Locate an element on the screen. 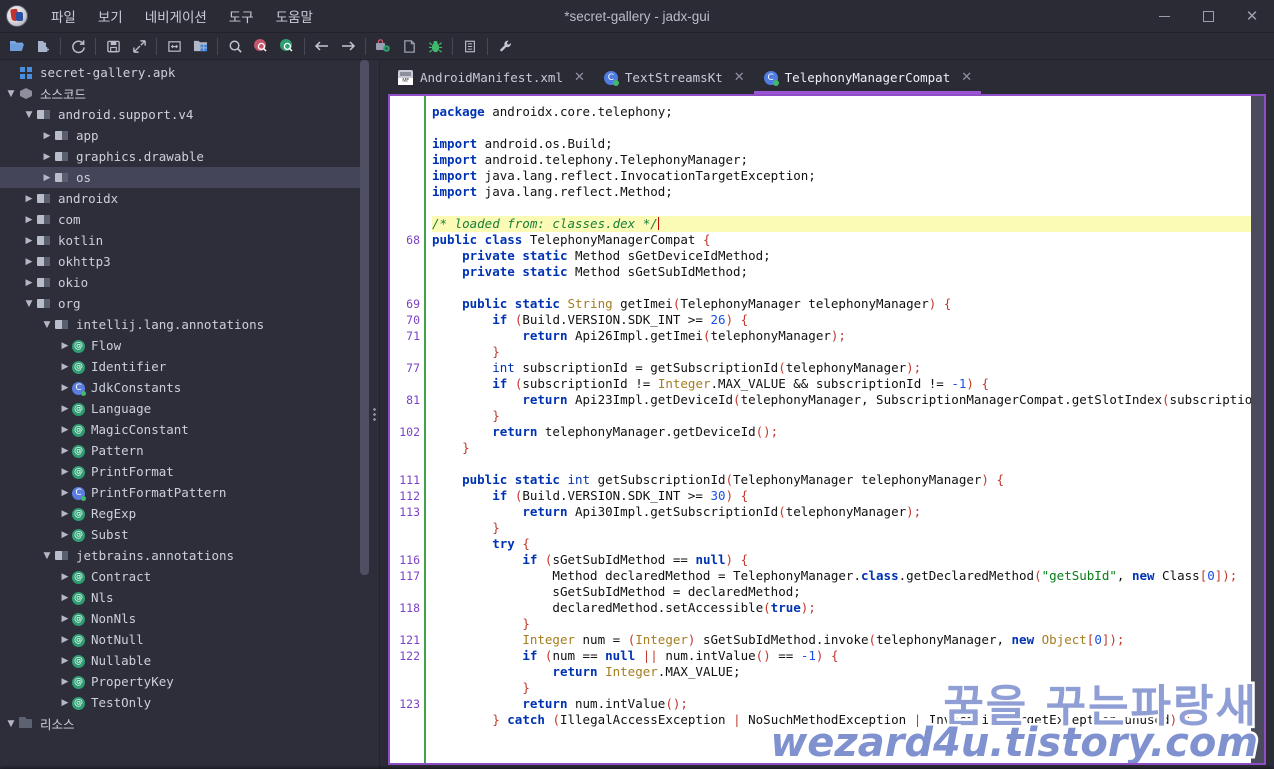  tree-node: ▶ graphics.drawable is located at coordinates (189, 156).